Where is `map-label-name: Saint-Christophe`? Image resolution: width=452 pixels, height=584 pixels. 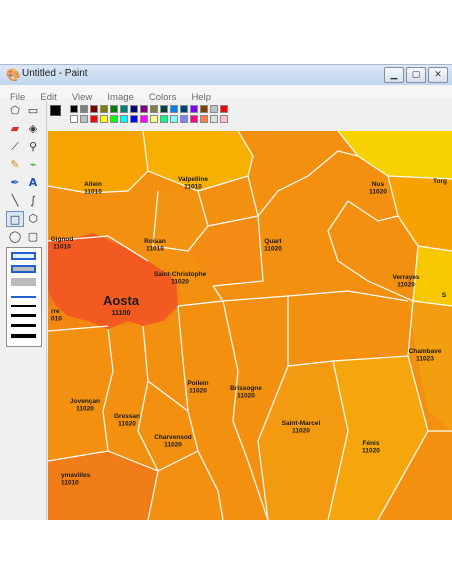
map-label-name: Saint-Christophe is located at coordinates (180, 274).